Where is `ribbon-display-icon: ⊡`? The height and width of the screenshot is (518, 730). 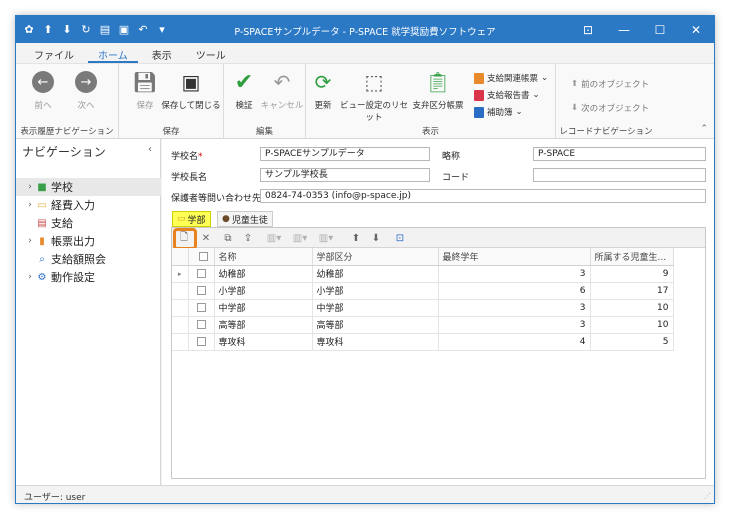
ribbon-display-icon: ⊡ is located at coordinates (588, 29).